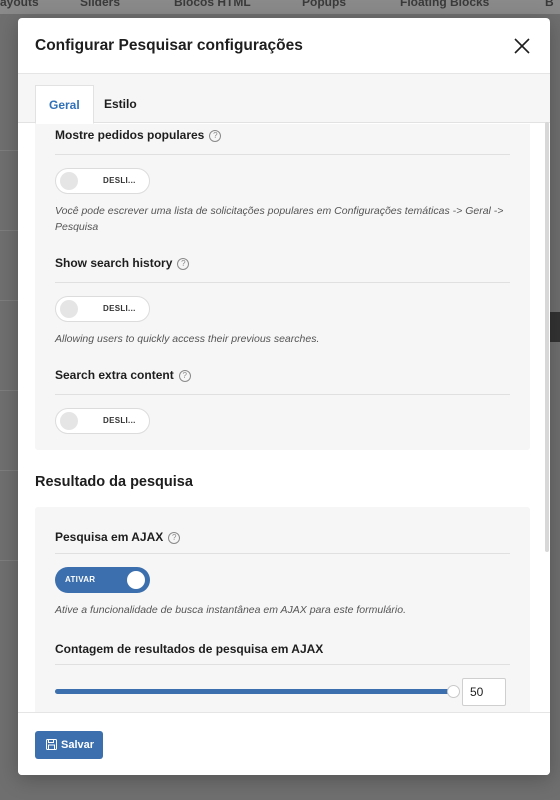 The height and width of the screenshot is (800, 560). What do you see at coordinates (114, 375) in the screenshot?
I see `extra-content-label-text: Search extra content` at bounding box center [114, 375].